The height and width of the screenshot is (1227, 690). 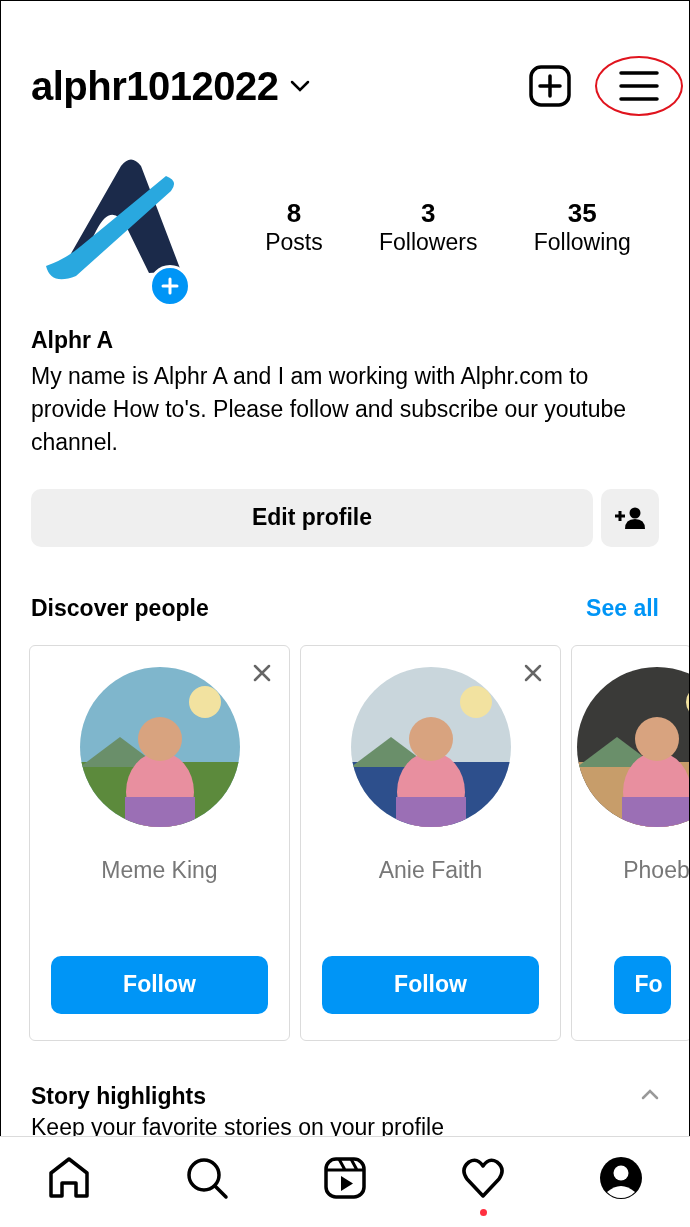 I want to click on home-icon, so click(x=69, y=1178).